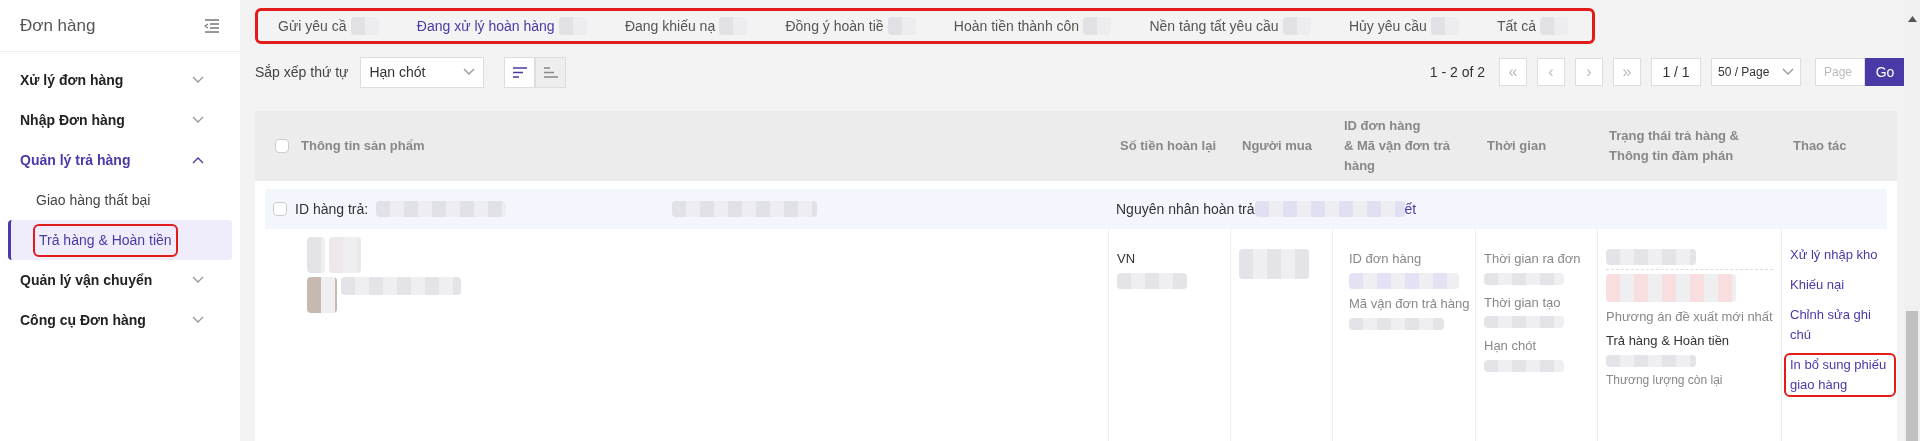 This screenshot has width=1920, height=441. I want to click on sidebar-group: Quản lý vận chuyển, so click(112, 280).